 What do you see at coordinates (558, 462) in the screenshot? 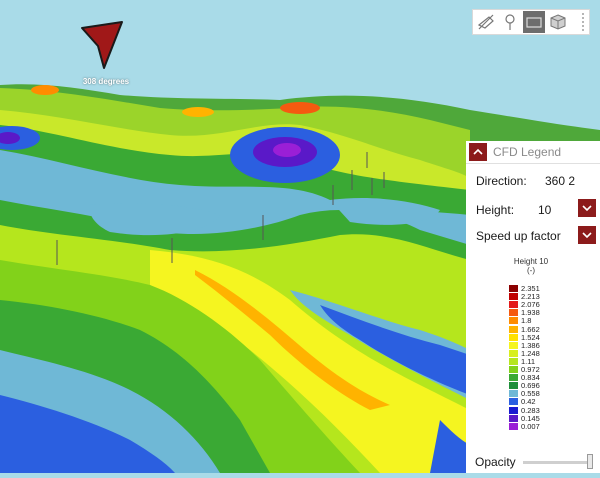
I see `opacity-slider-track` at bounding box center [558, 462].